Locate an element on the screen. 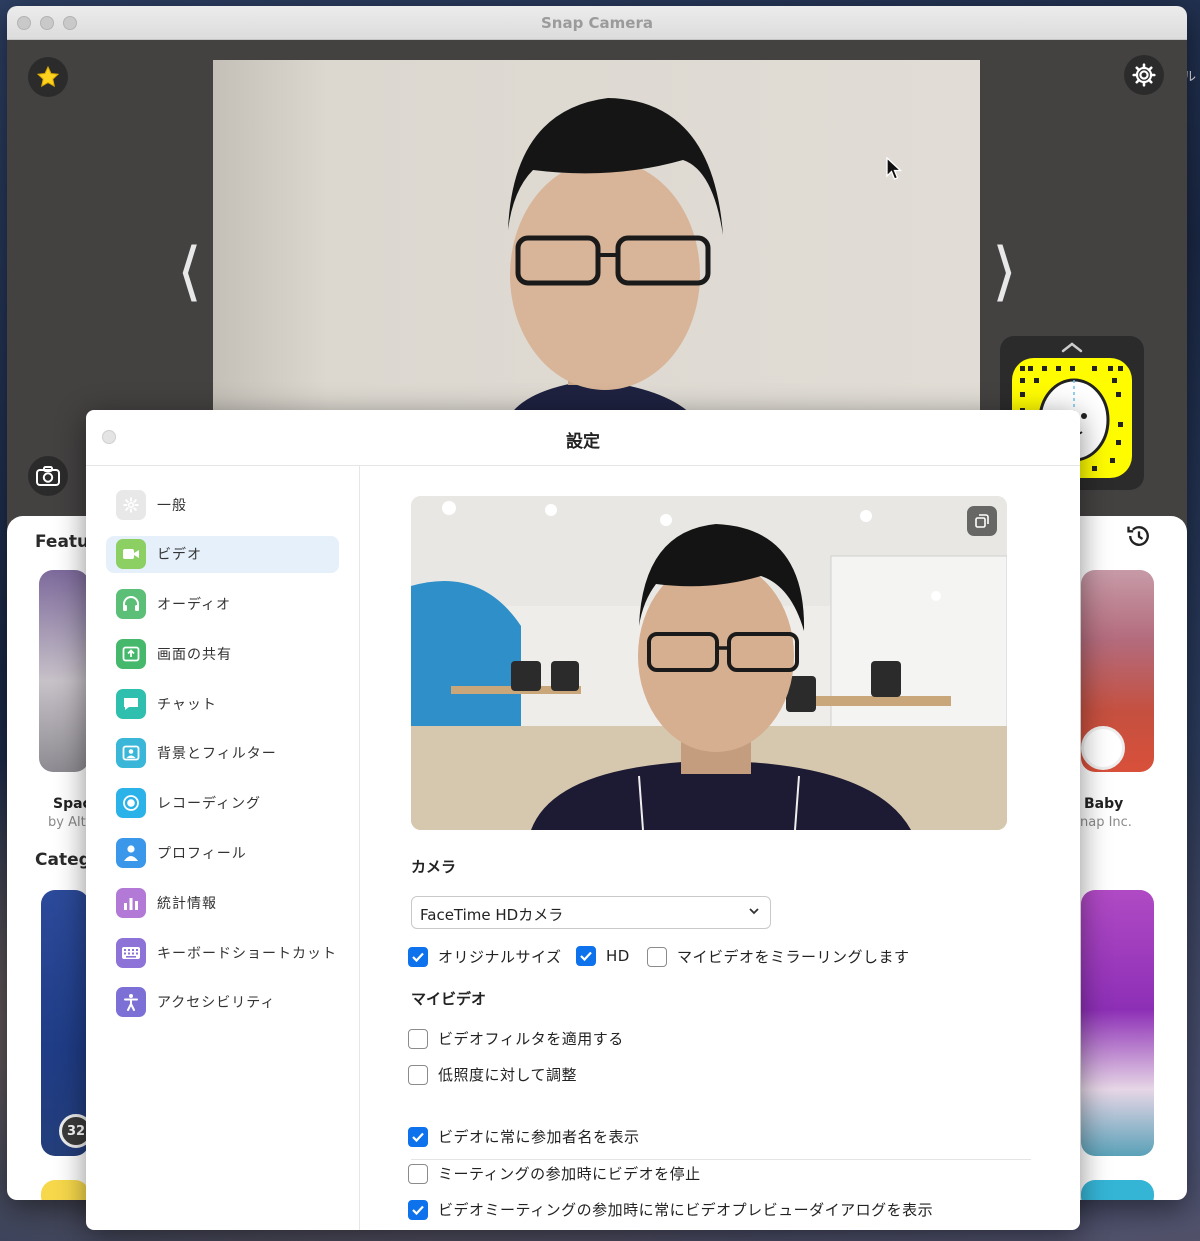  sidebar-item-label: レコーディング is located at coordinates (209, 804).